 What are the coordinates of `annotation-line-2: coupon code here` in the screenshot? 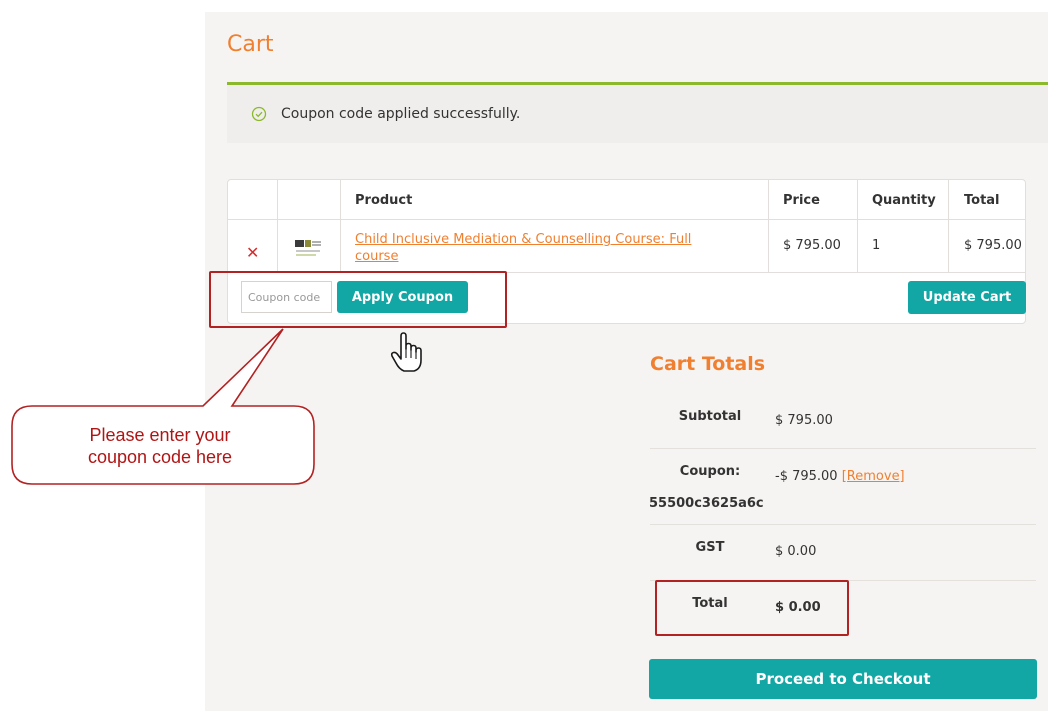 It's located at (160, 457).